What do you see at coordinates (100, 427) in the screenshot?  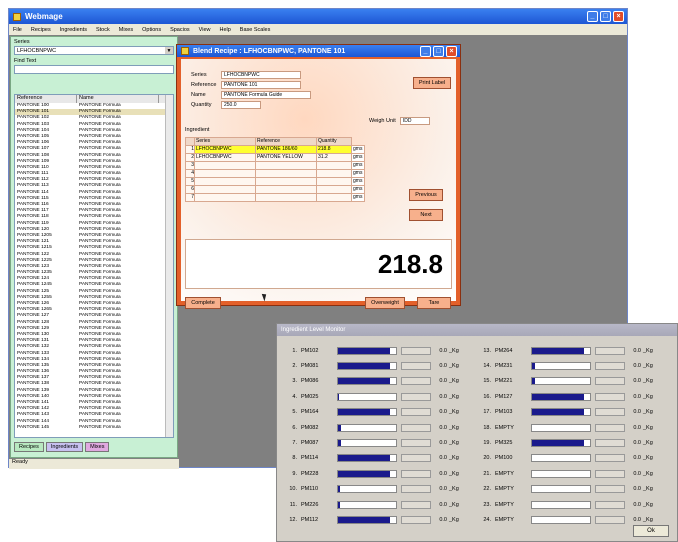 I see `row-name: PANTONE Formula` at bounding box center [100, 427].